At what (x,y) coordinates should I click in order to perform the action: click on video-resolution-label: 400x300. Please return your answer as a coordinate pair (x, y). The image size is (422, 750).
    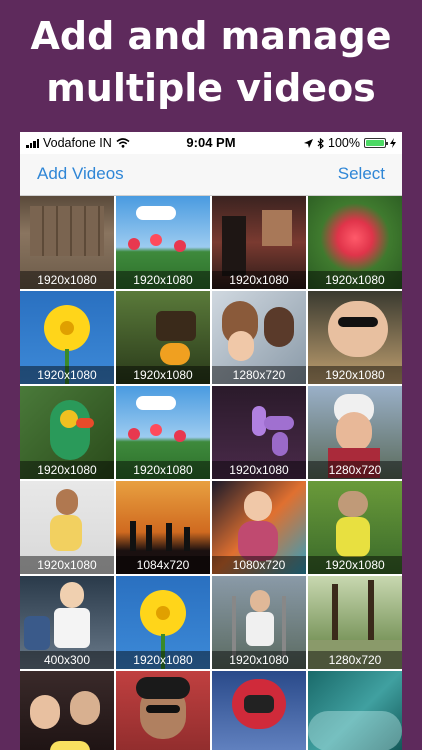
    Looking at the image, I should click on (67, 660).